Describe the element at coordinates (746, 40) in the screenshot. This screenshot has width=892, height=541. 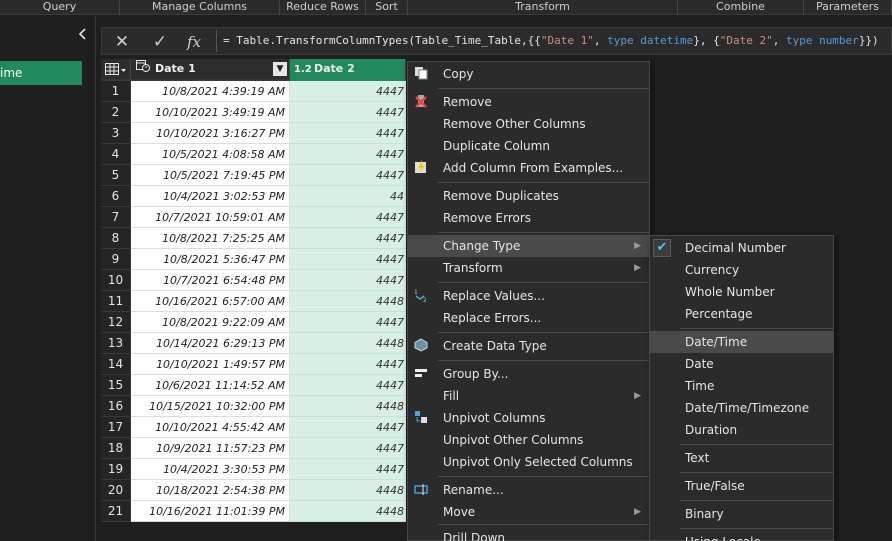
I see `formula-string-2: "Date 2"` at that location.